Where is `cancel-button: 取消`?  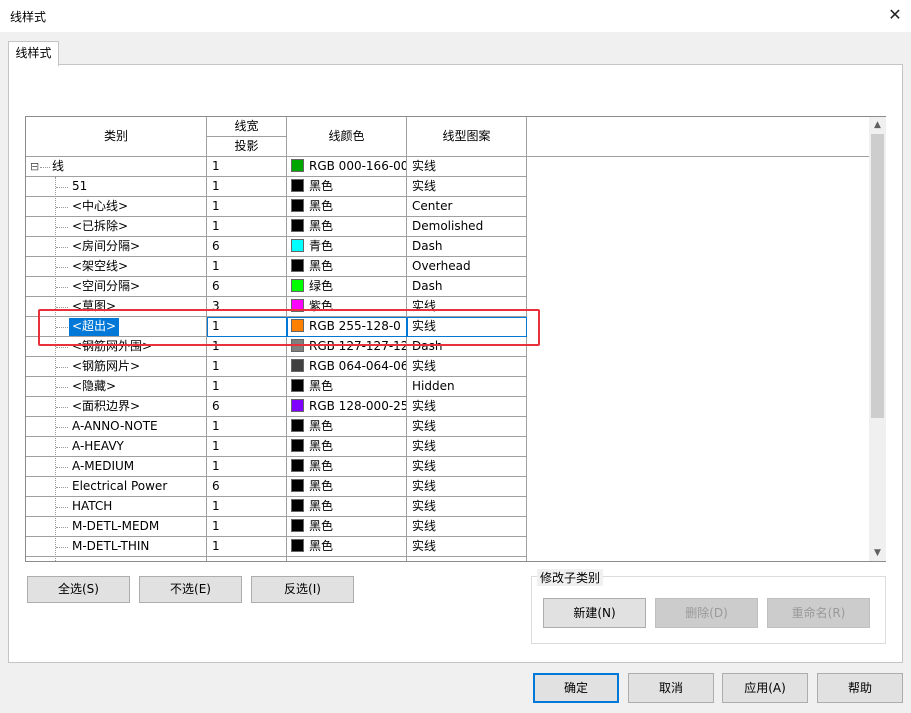
cancel-button: 取消 is located at coordinates (671, 688).